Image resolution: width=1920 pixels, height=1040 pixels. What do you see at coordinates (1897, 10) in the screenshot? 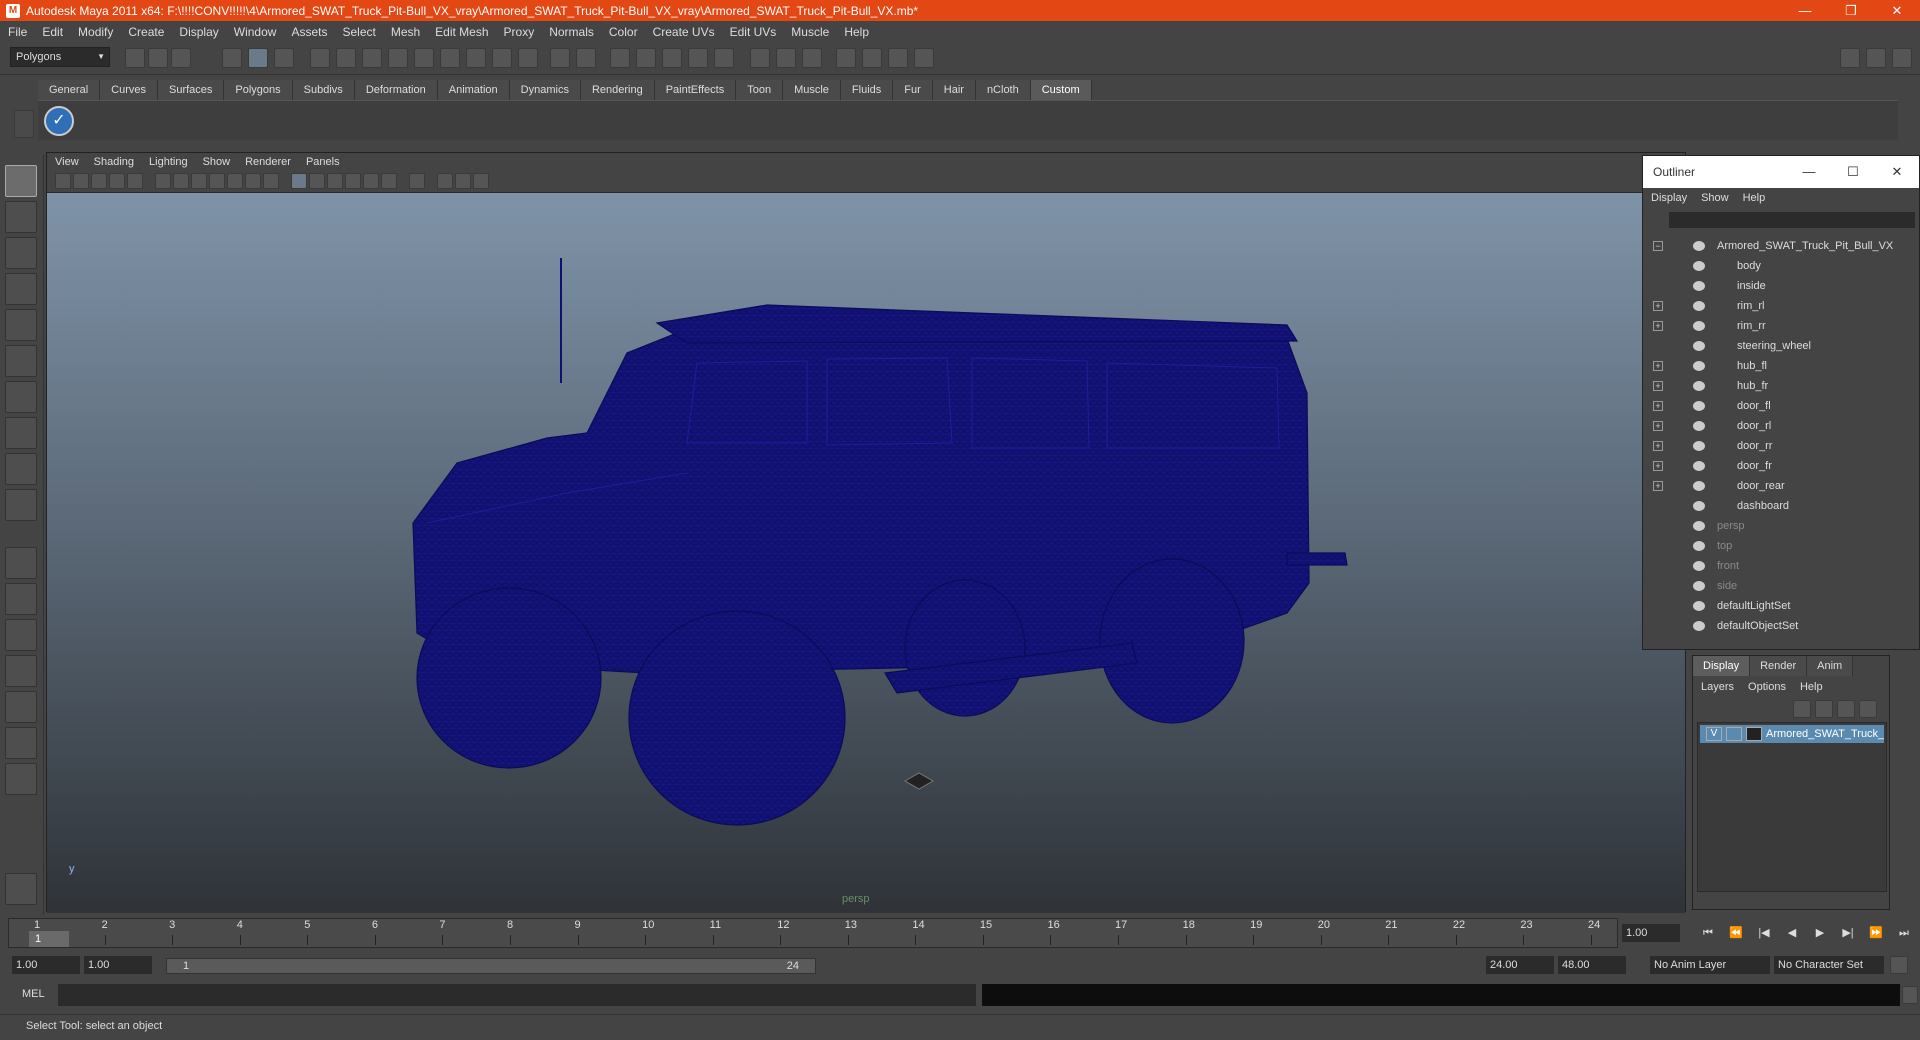
I see `close-button: ✕` at bounding box center [1897, 10].